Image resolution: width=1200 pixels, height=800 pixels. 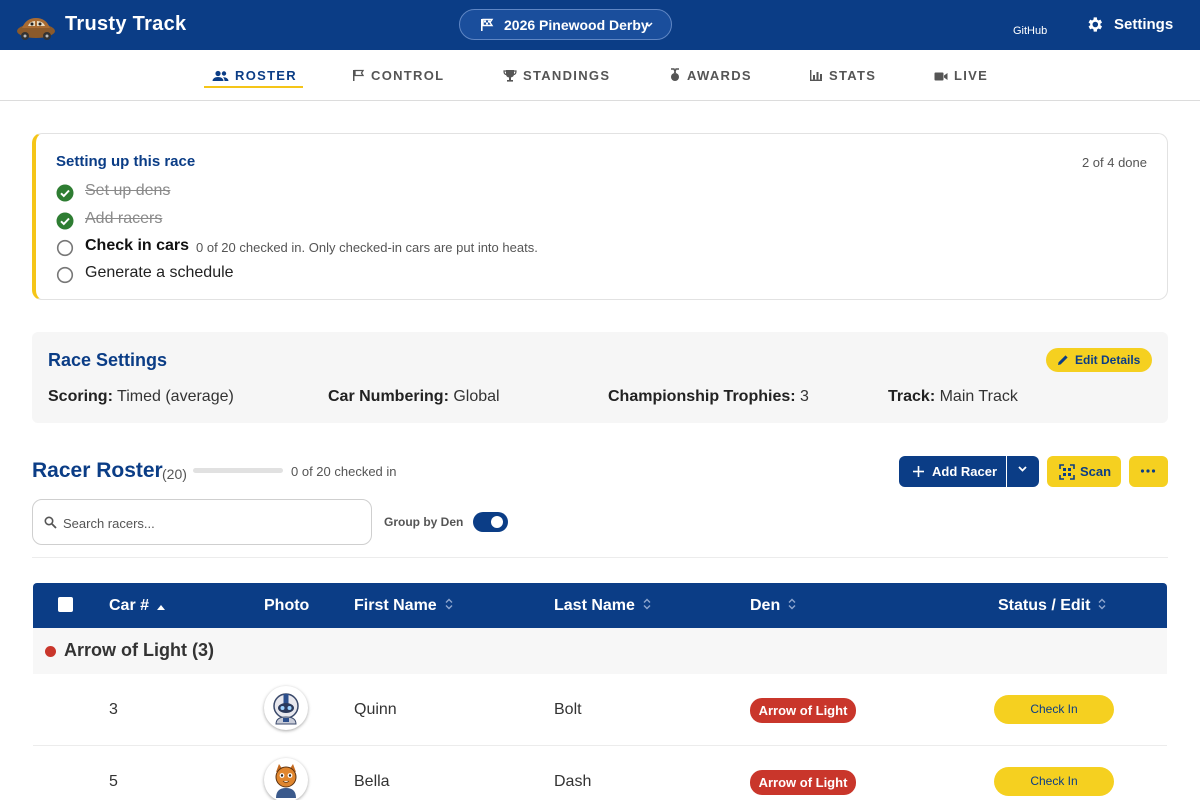 What do you see at coordinates (137, 606) in the screenshot?
I see `column-car-number: Car #` at bounding box center [137, 606].